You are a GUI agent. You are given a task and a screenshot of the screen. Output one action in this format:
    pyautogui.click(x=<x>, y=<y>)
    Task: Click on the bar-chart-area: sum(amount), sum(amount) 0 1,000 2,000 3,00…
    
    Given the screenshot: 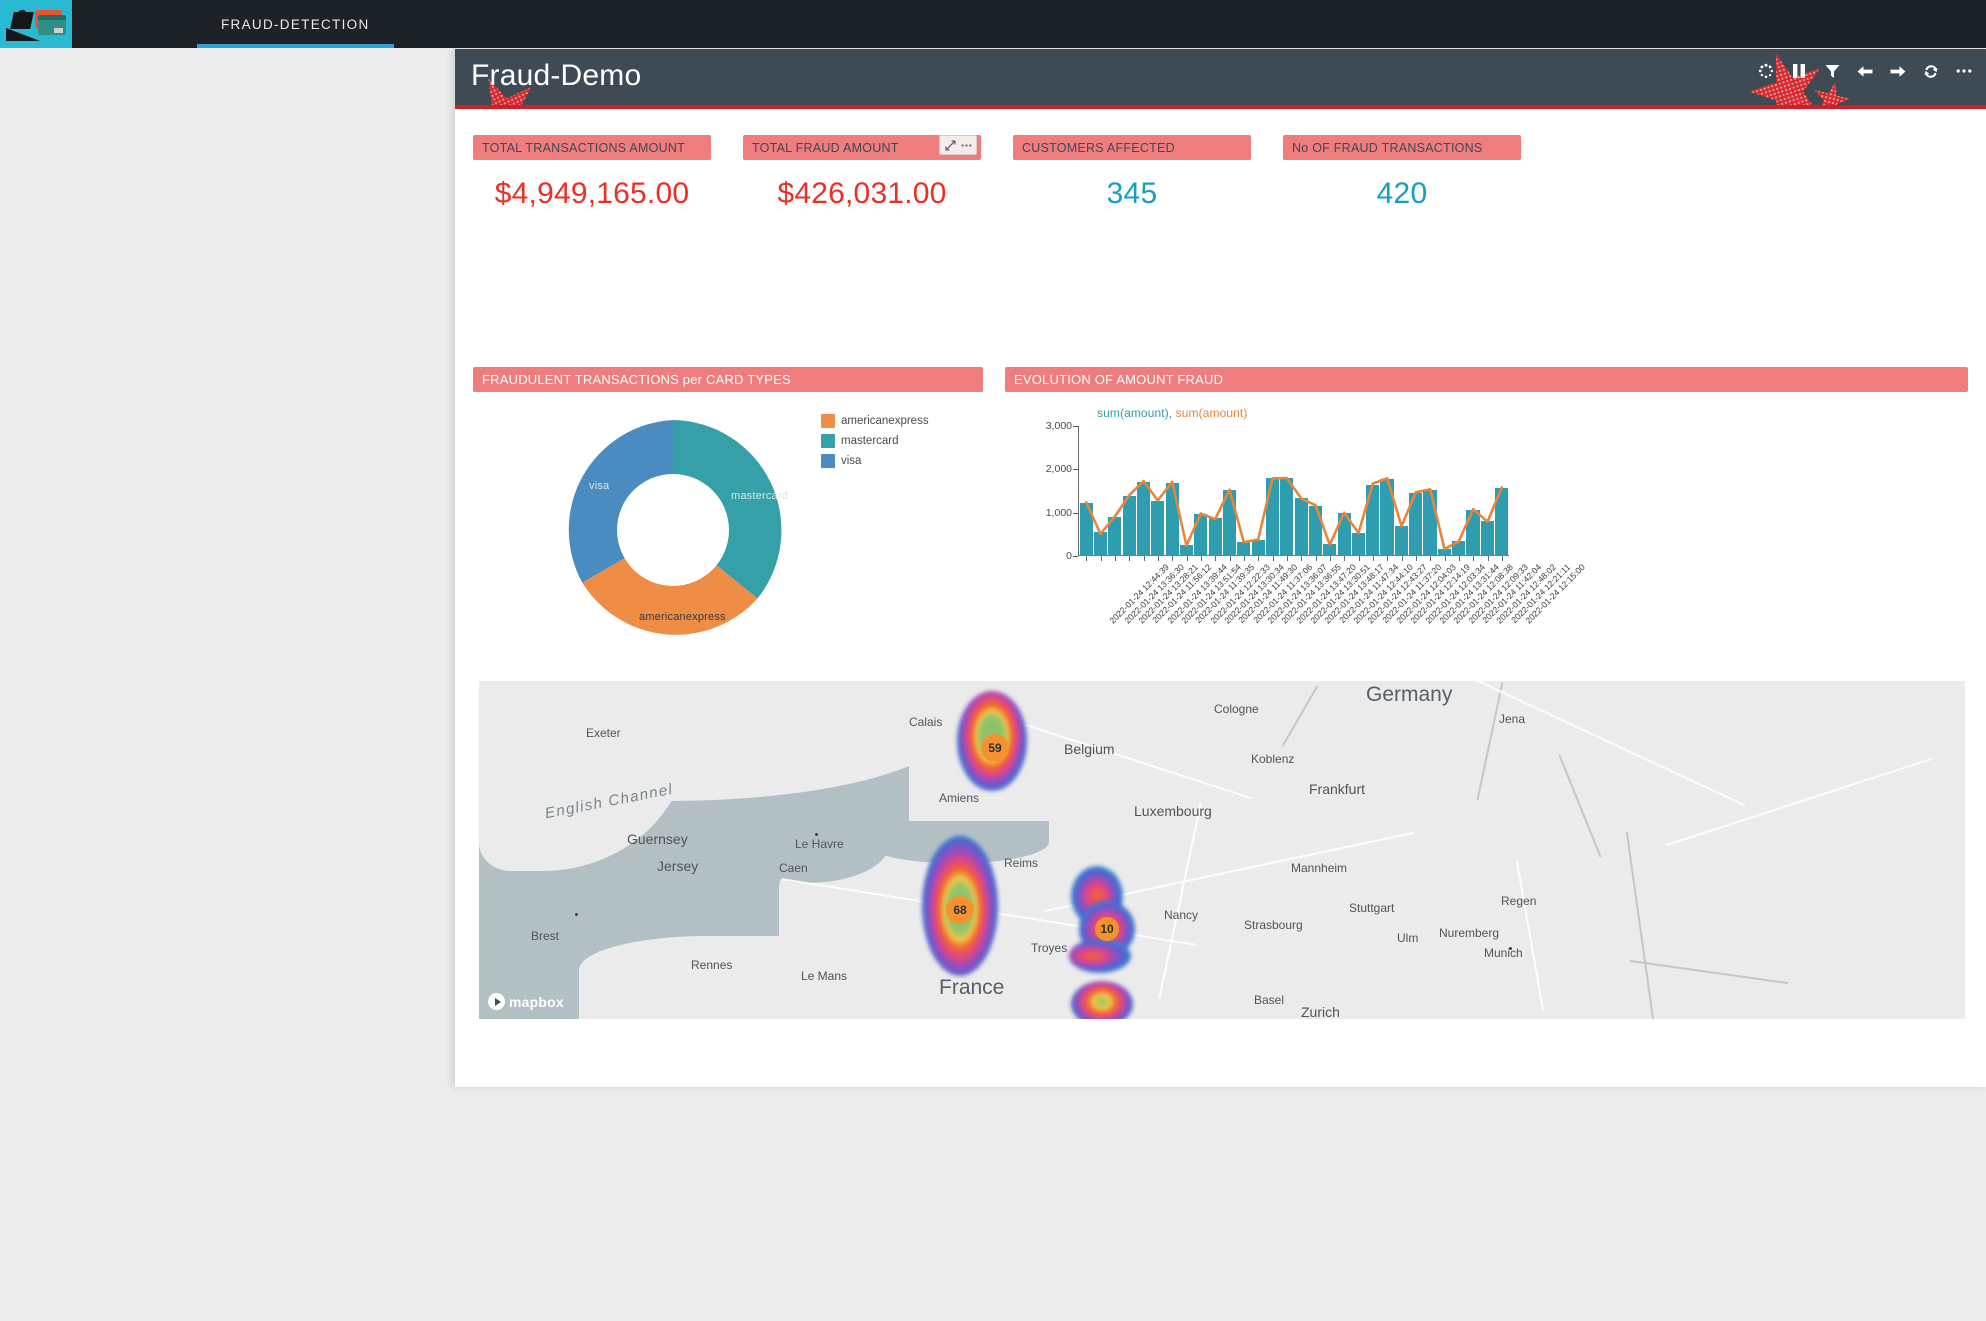 What is the action you would take?
    pyautogui.click(x=1486, y=516)
    